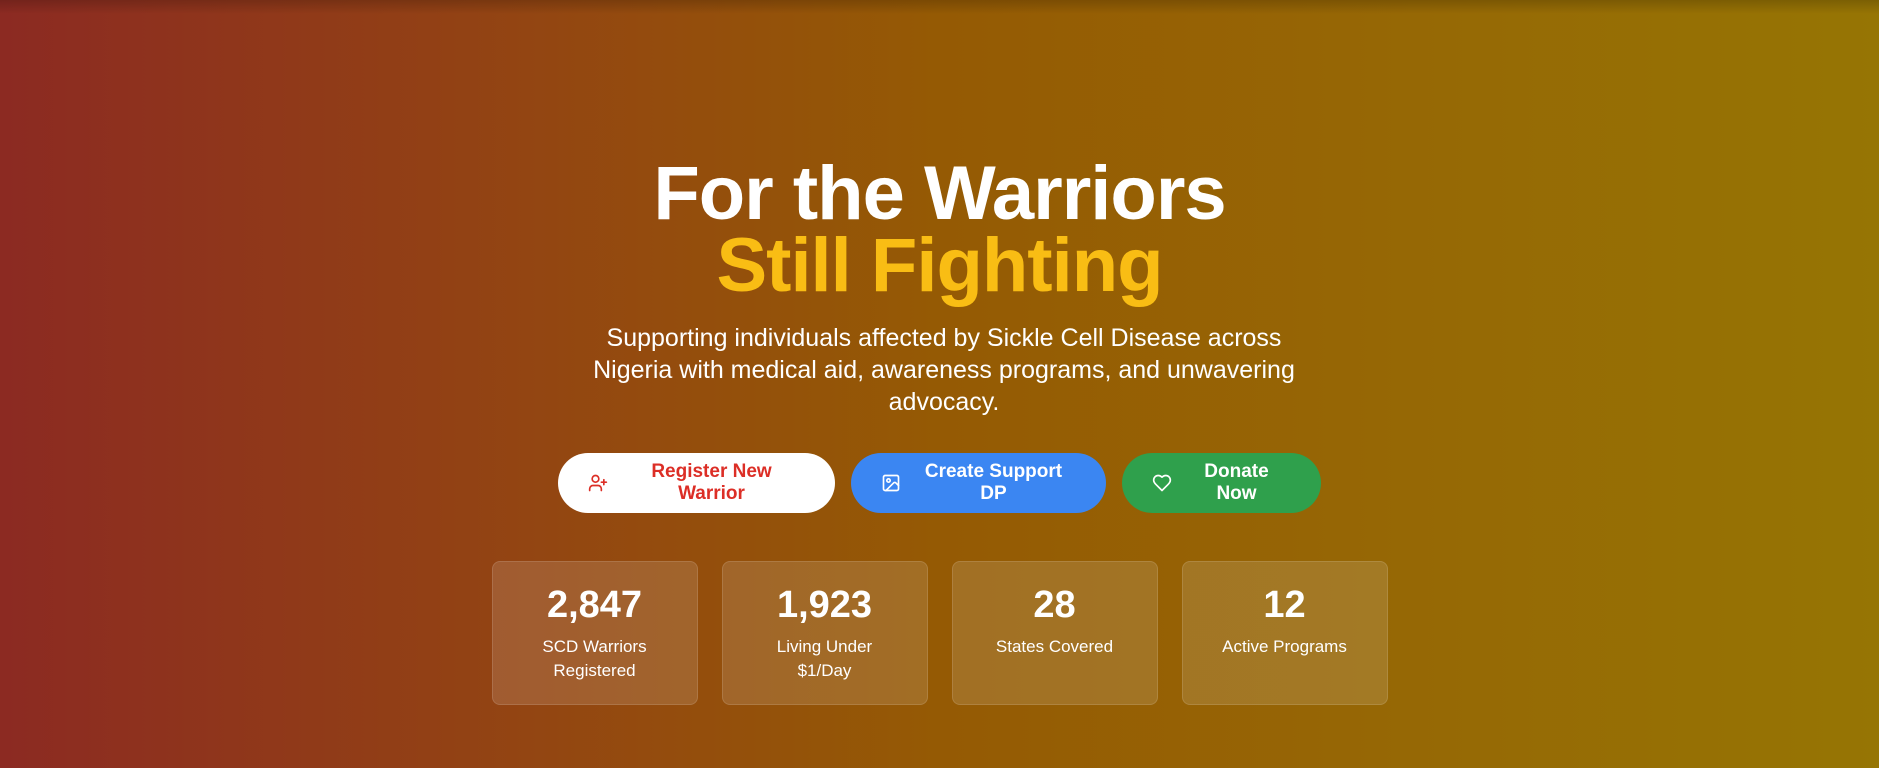 The height and width of the screenshot is (768, 1879). What do you see at coordinates (598, 483) in the screenshot?
I see `user-plus-icon` at bounding box center [598, 483].